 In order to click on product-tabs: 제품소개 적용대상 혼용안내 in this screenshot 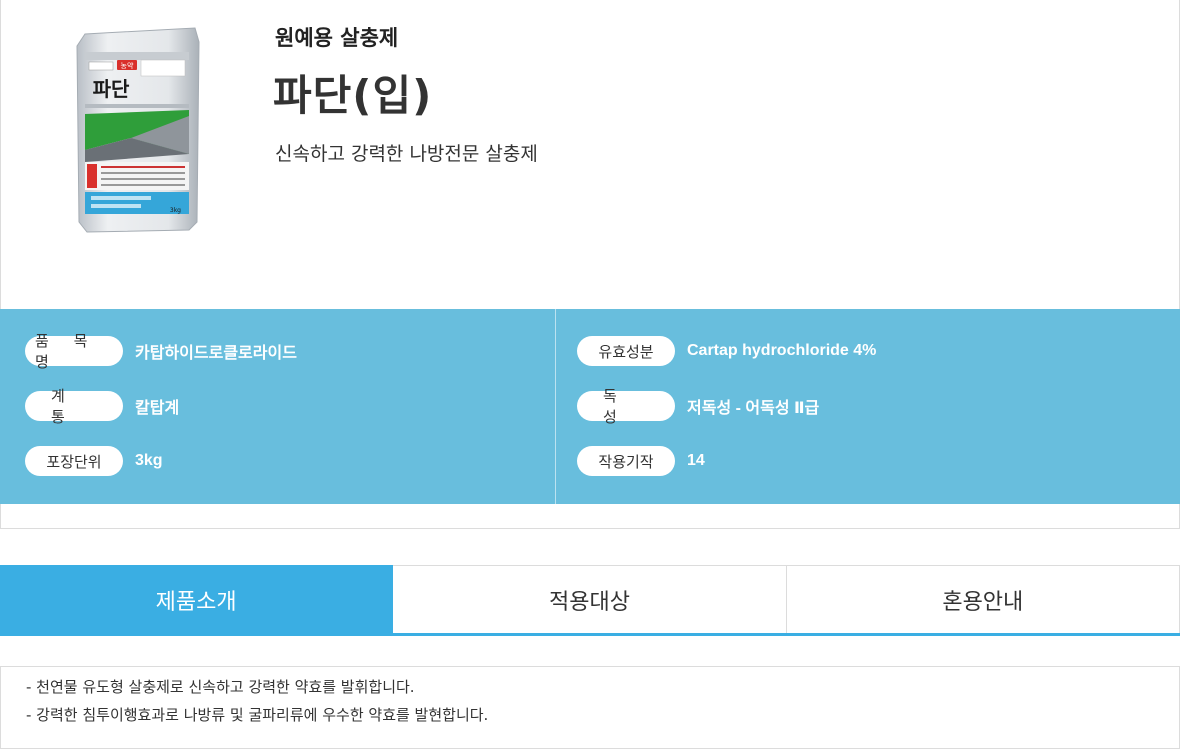, I will do `click(590, 600)`.